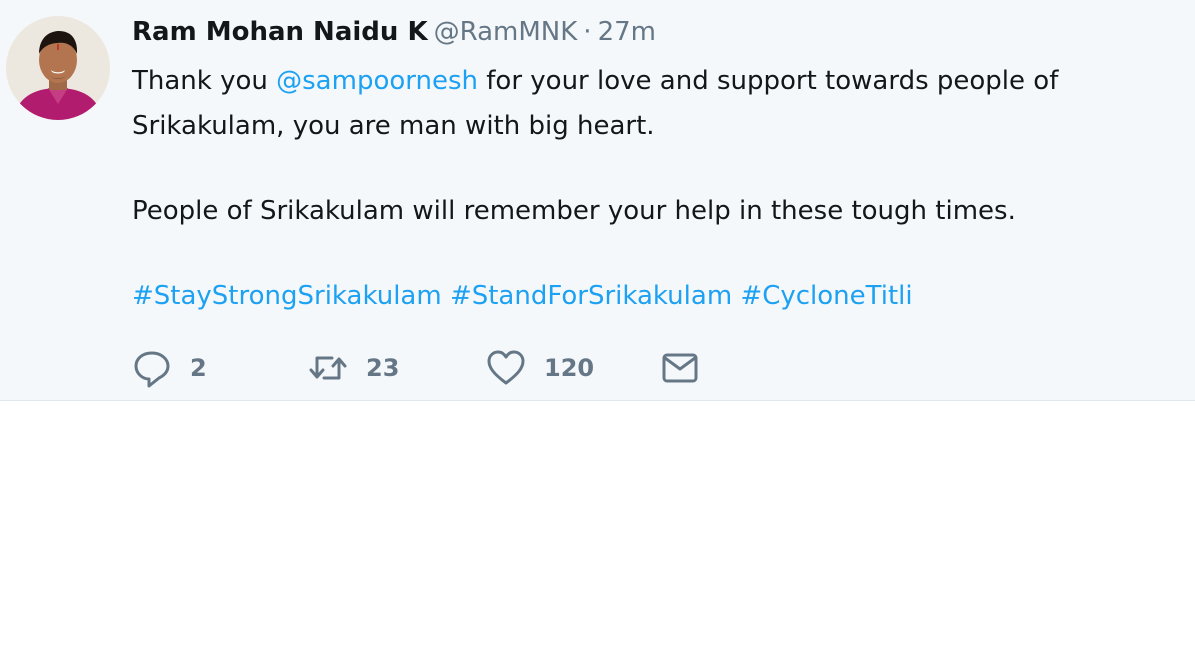 The image size is (1195, 648). What do you see at coordinates (506, 32) in the screenshot?
I see `author-handle: @RamMNK` at bounding box center [506, 32].